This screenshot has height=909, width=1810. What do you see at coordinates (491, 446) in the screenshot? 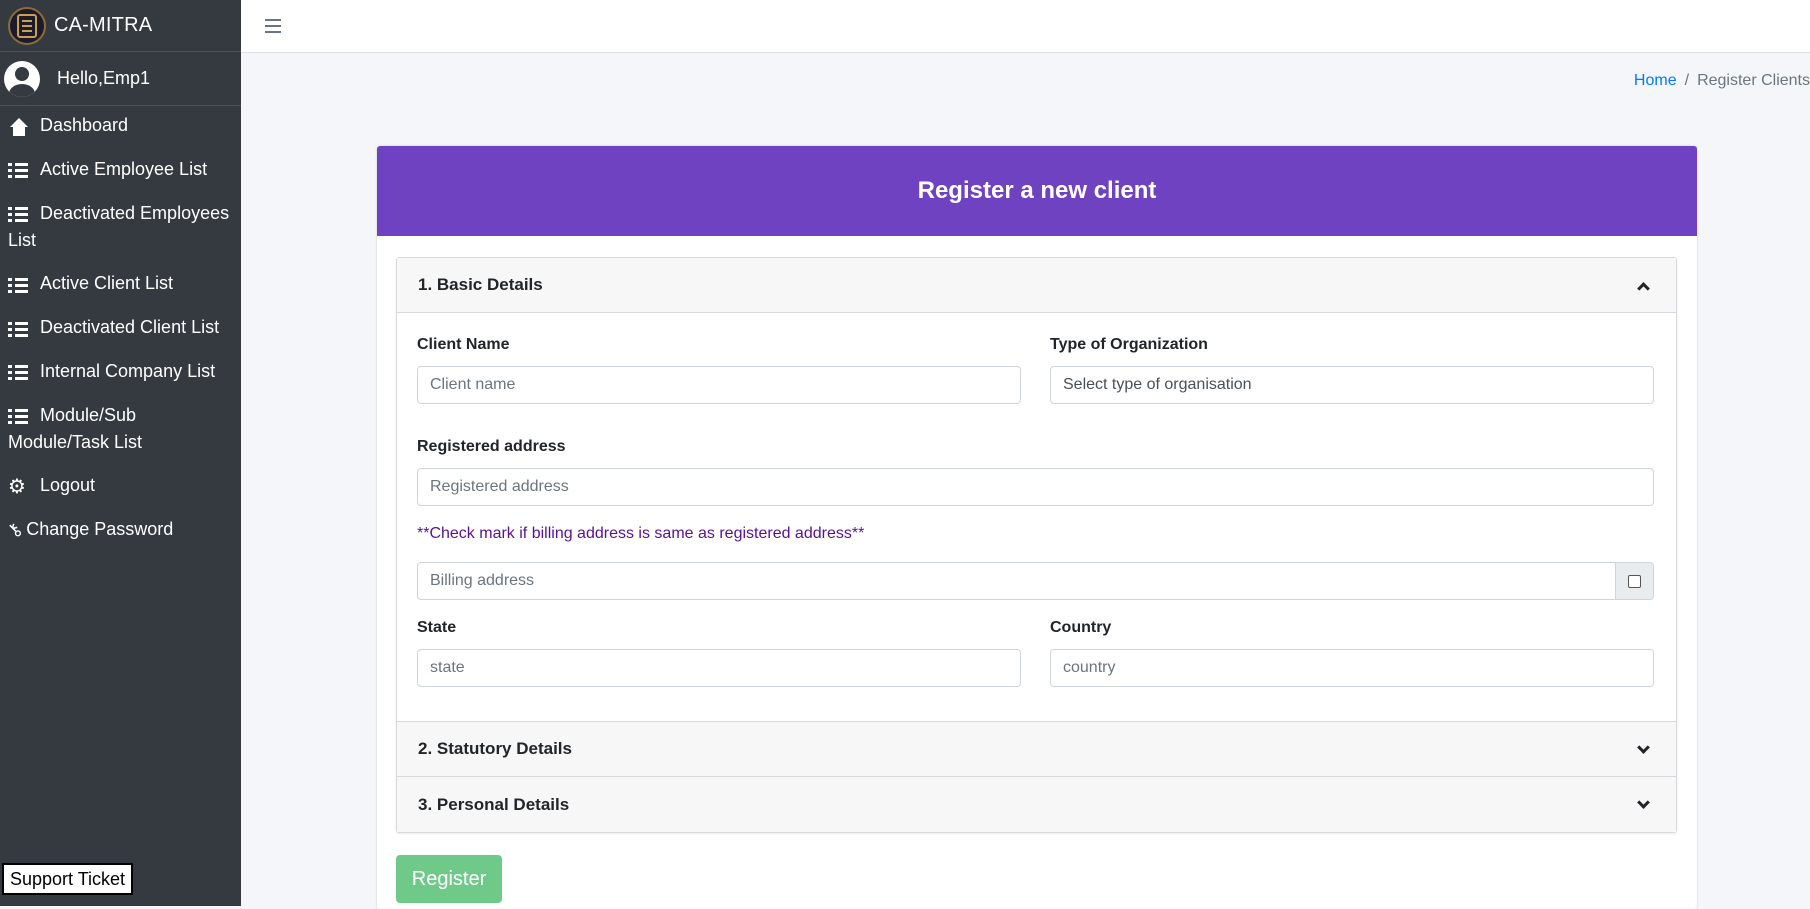
I see `registered-address-label: Registered address` at bounding box center [491, 446].